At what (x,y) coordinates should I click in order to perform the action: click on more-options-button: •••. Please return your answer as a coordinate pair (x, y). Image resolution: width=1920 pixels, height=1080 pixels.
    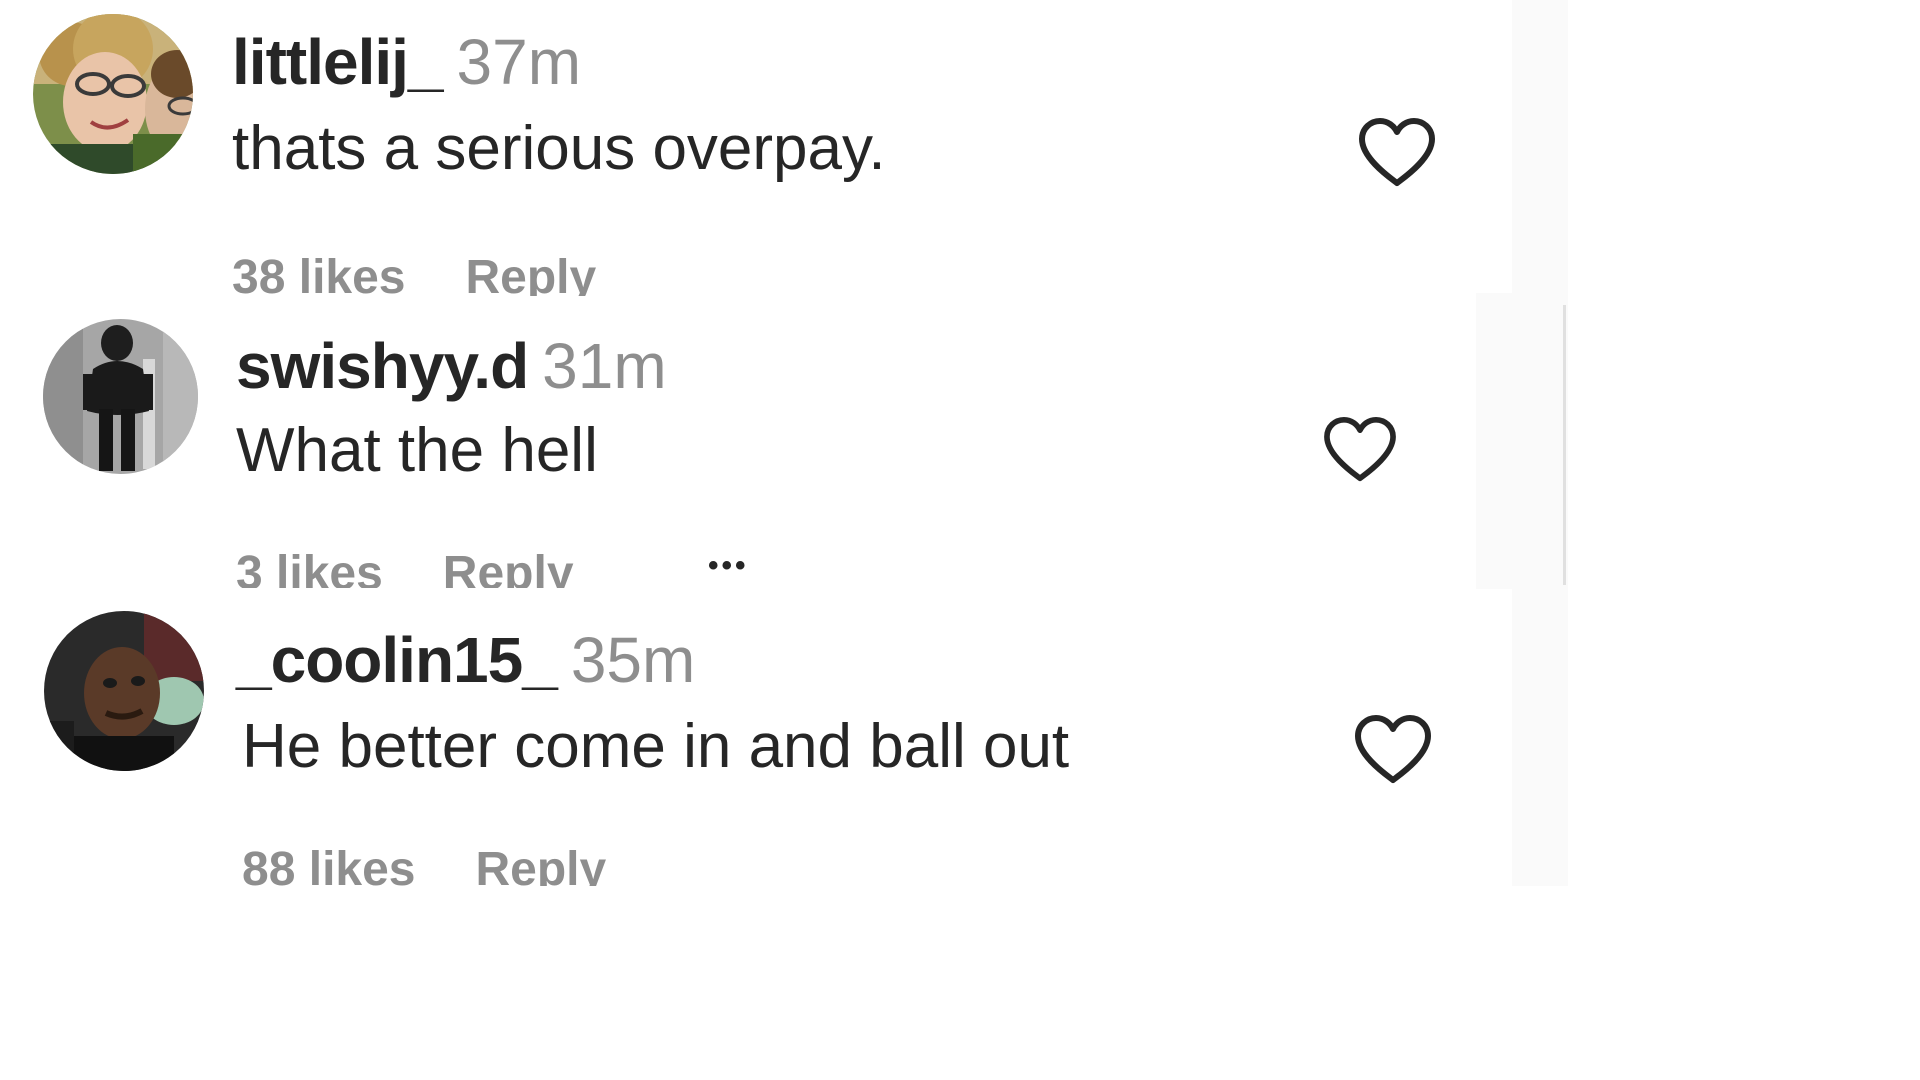
    Looking at the image, I should click on (728, 566).